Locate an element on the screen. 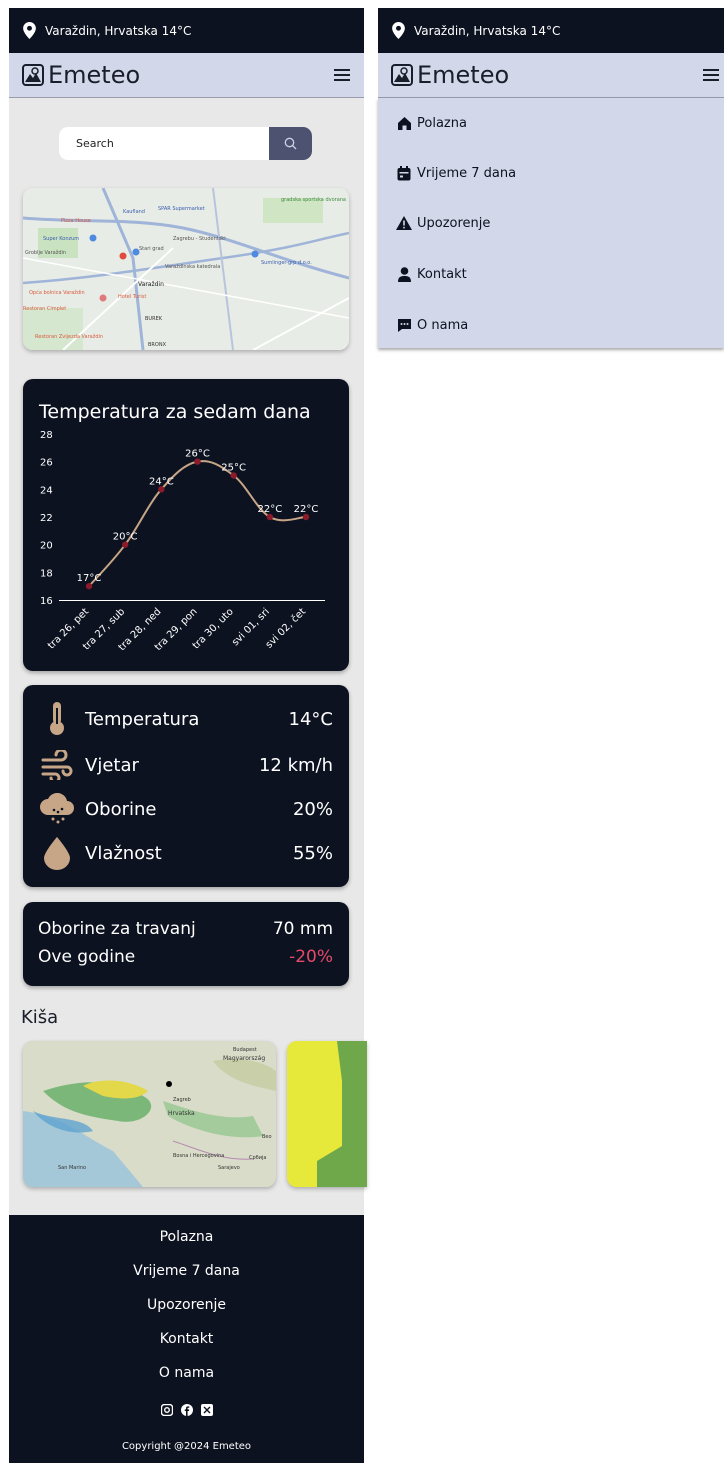 The image size is (724, 1463). footer-link-o-nama: O nama is located at coordinates (186, 1373).